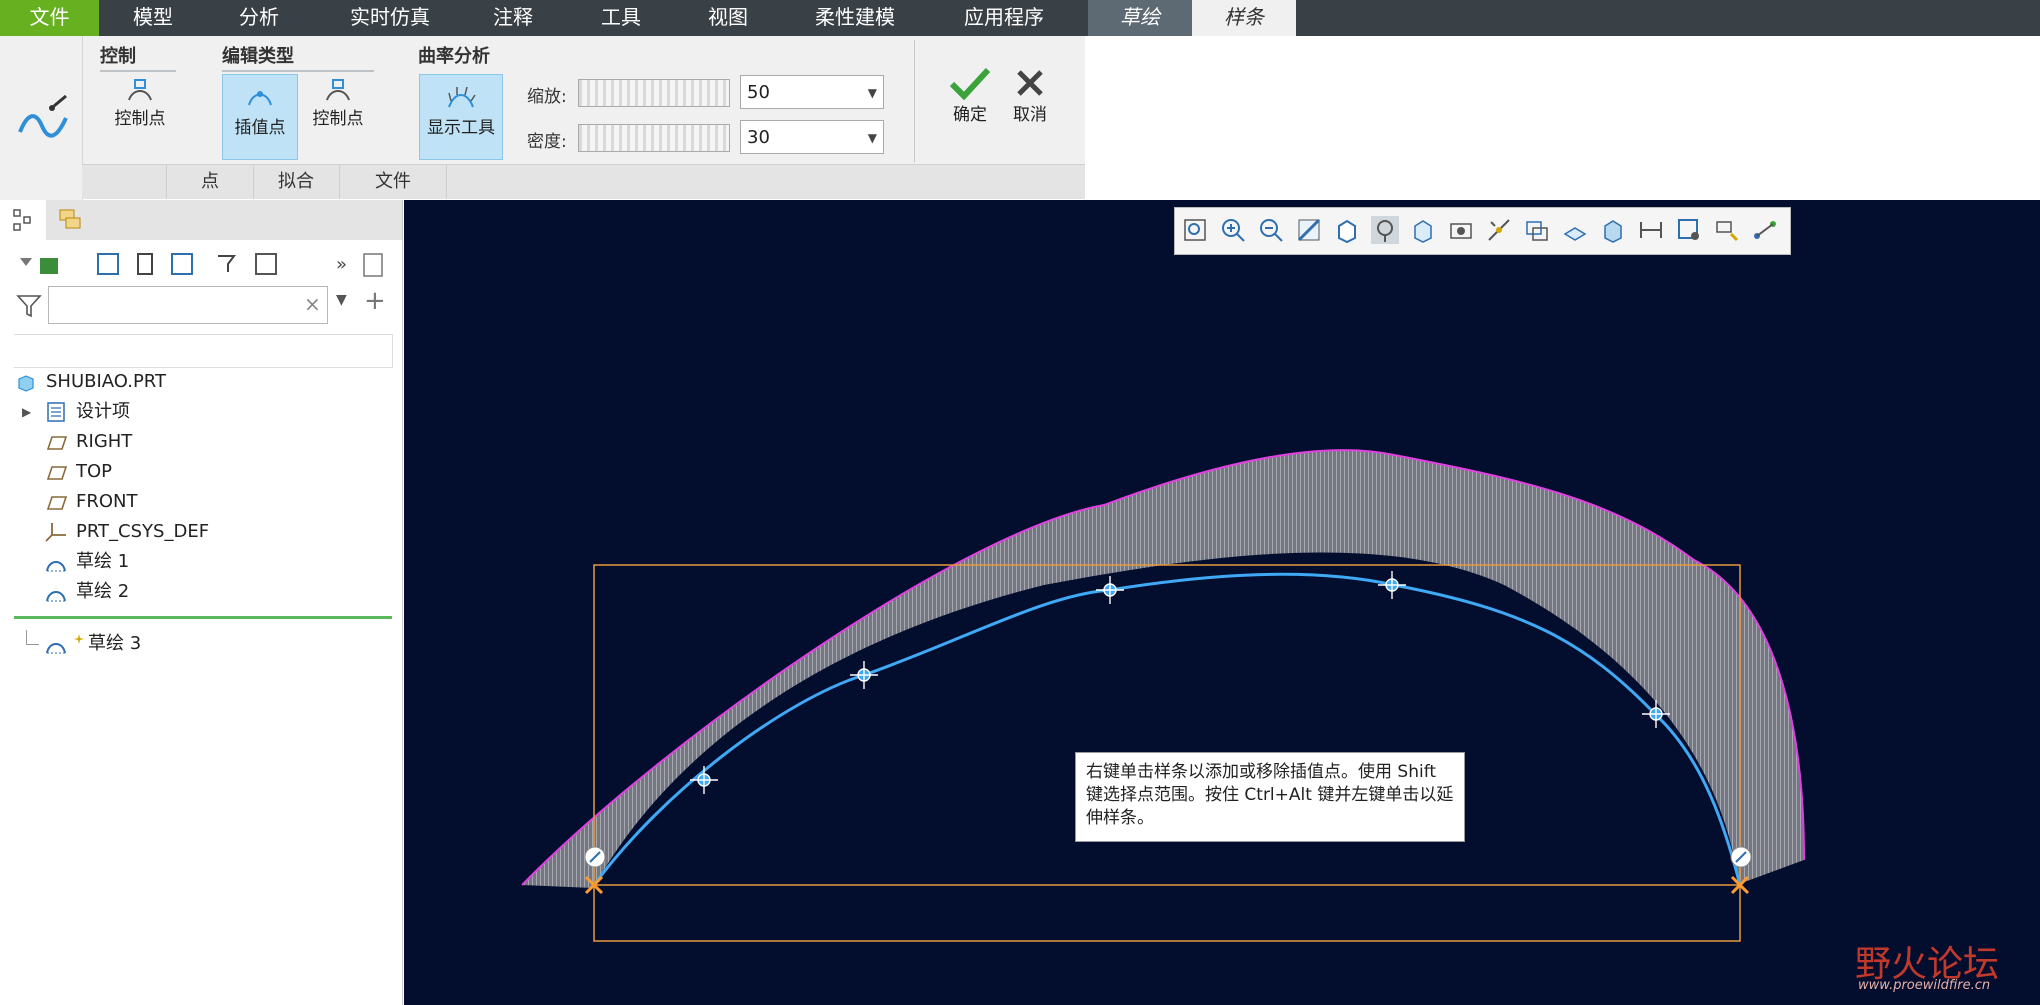  I want to click on sketch-view-icon, so click(1575, 230).